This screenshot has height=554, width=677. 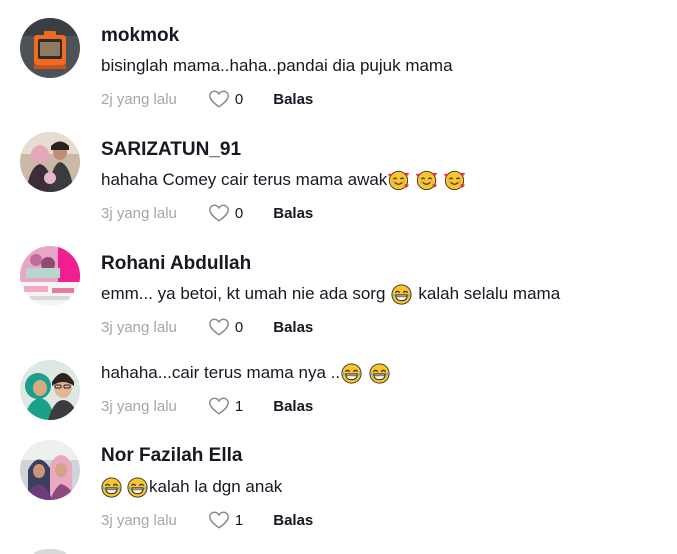 I want to click on comment-username: Rohani Abdullah, so click(x=176, y=264).